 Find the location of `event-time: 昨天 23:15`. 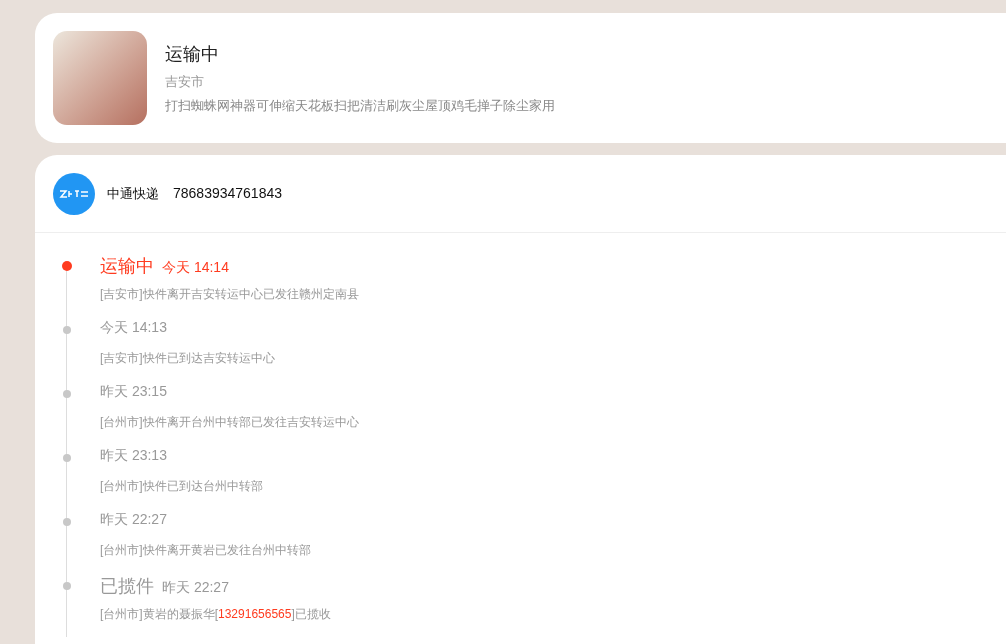

event-time: 昨天 23:15 is located at coordinates (133, 391).